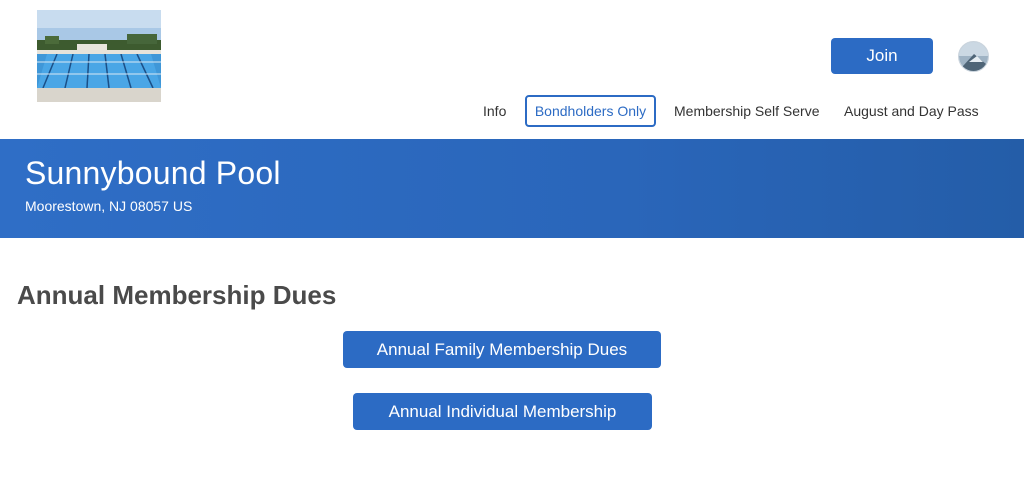 This screenshot has height=481, width=1024. Describe the element at coordinates (109, 206) in the screenshot. I see `club-address: Moorestown, NJ 08057 US` at that location.